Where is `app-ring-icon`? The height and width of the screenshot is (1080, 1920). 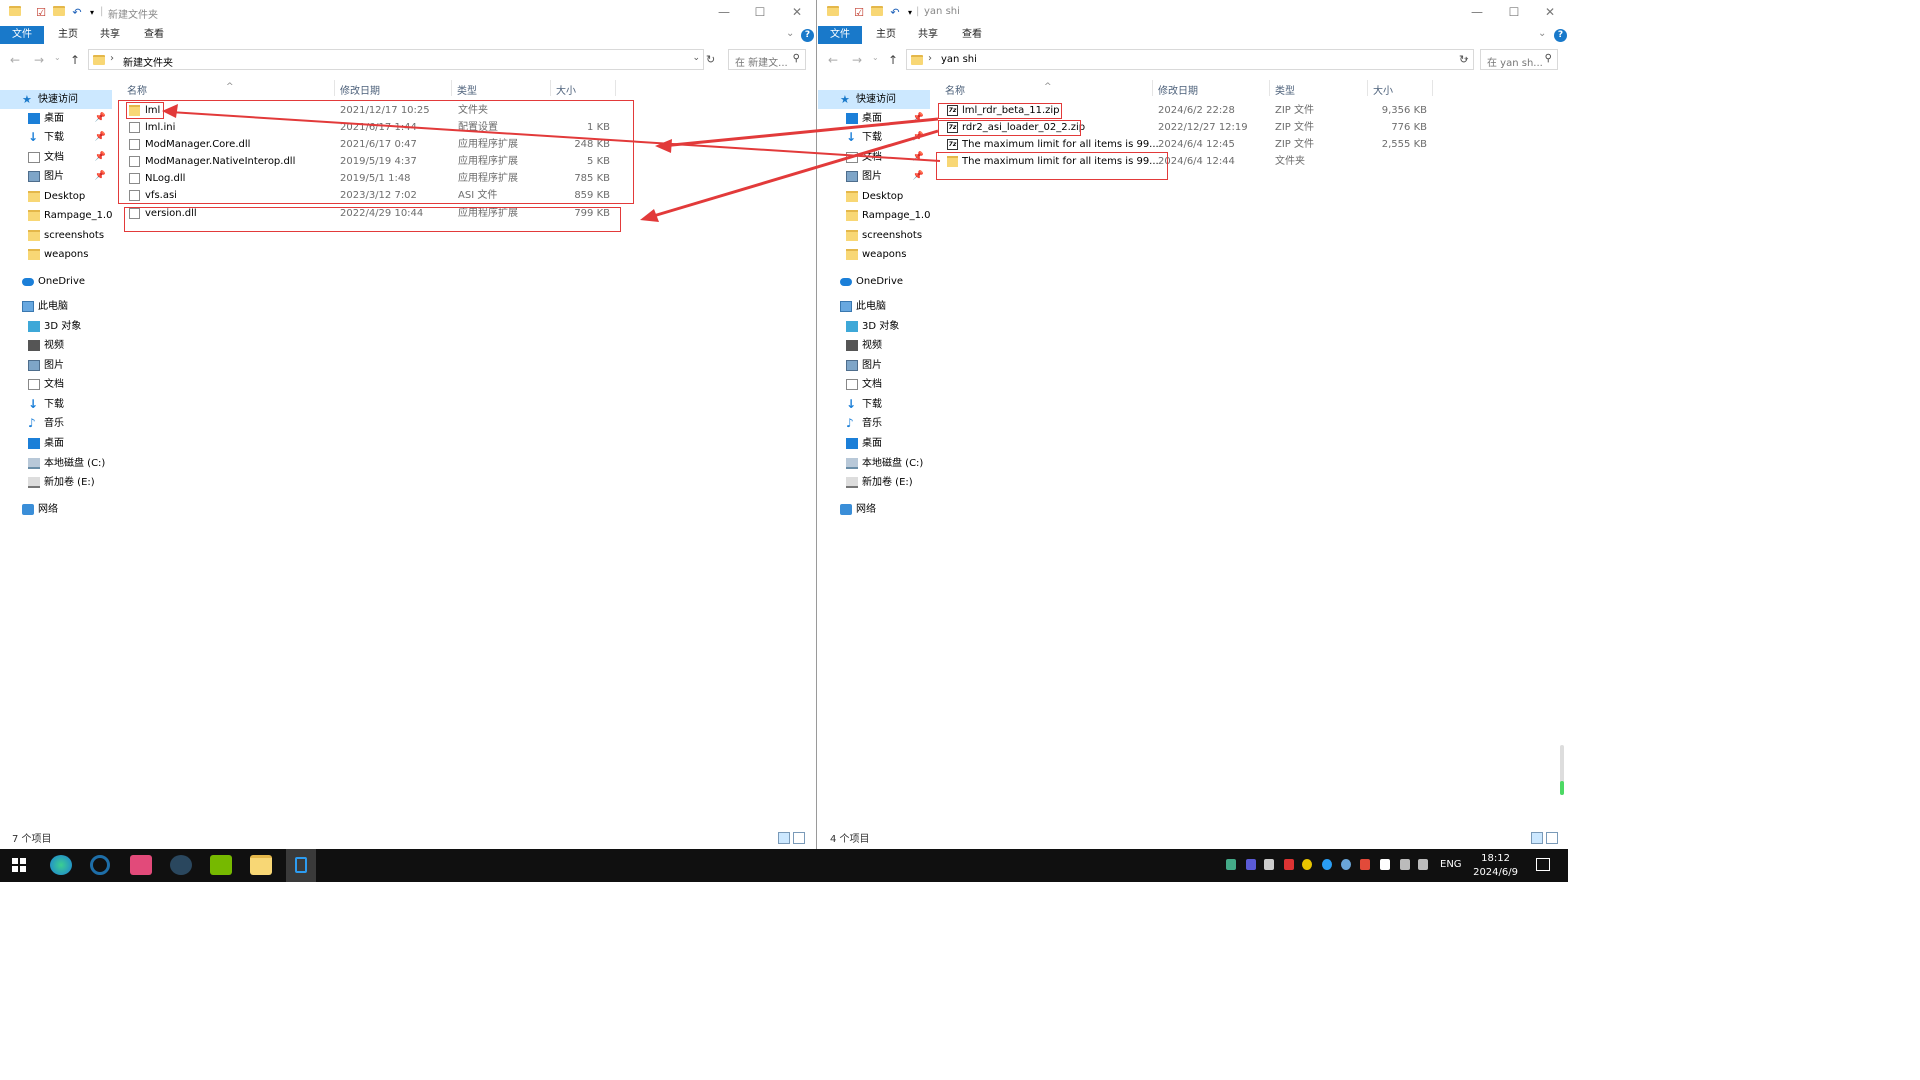 app-ring-icon is located at coordinates (100, 865).